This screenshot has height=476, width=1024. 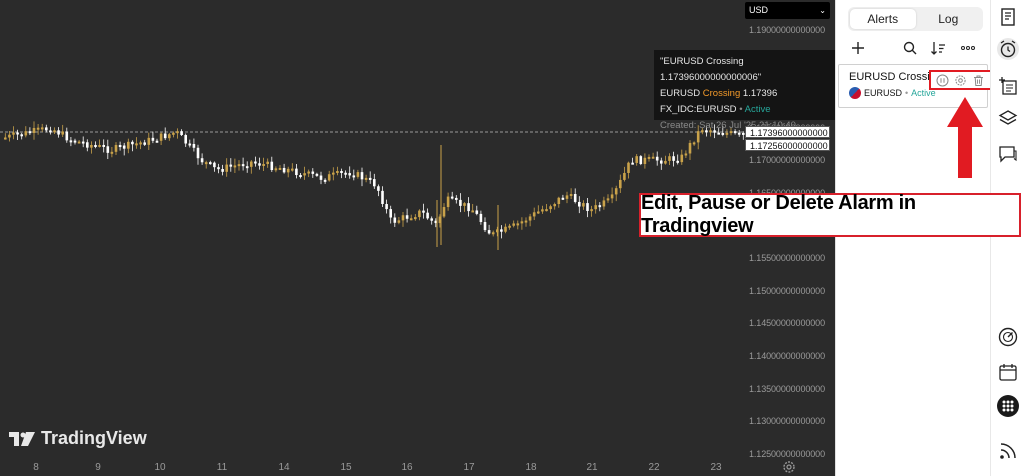 I want to click on chat-icon, so click(x=1008, y=154).